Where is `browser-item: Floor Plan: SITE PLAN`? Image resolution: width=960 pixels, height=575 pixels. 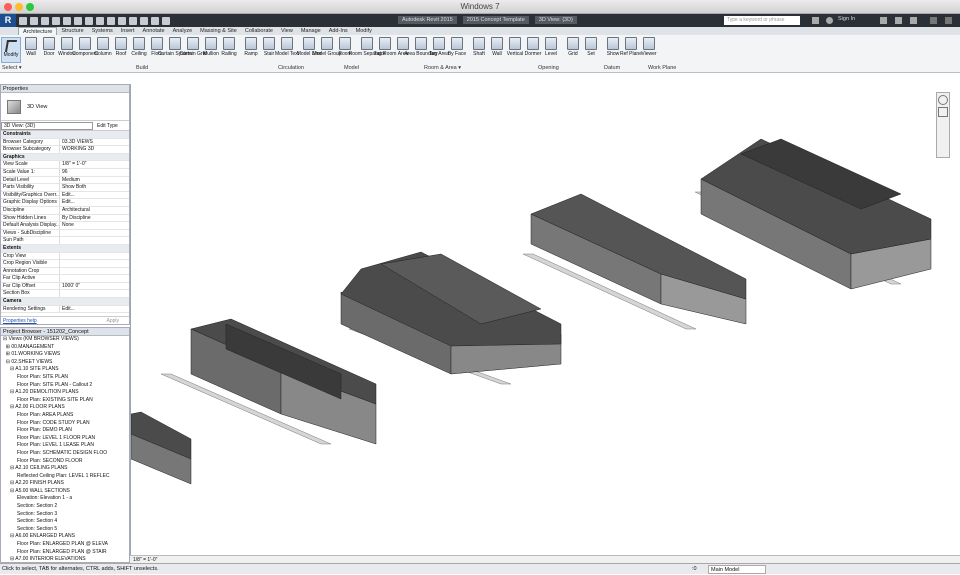
browser-item: Floor Plan: SITE PLAN is located at coordinates (66, 378).